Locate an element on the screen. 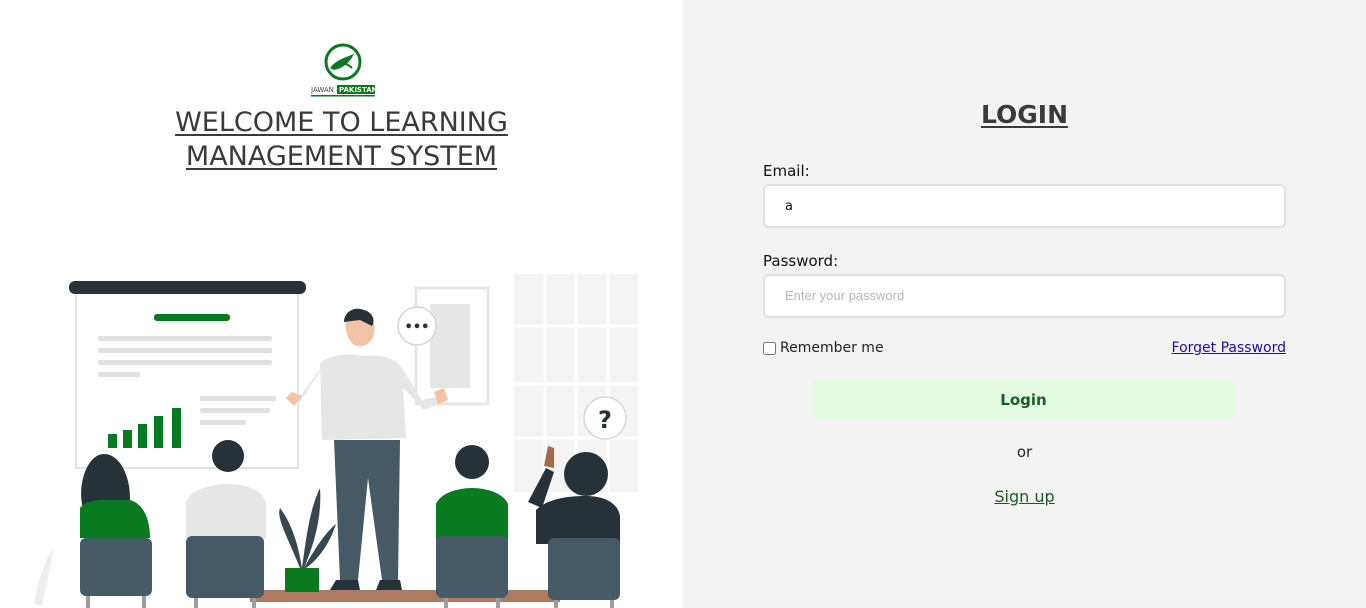 The width and height of the screenshot is (1366, 608). email-label: Email: is located at coordinates (786, 171).